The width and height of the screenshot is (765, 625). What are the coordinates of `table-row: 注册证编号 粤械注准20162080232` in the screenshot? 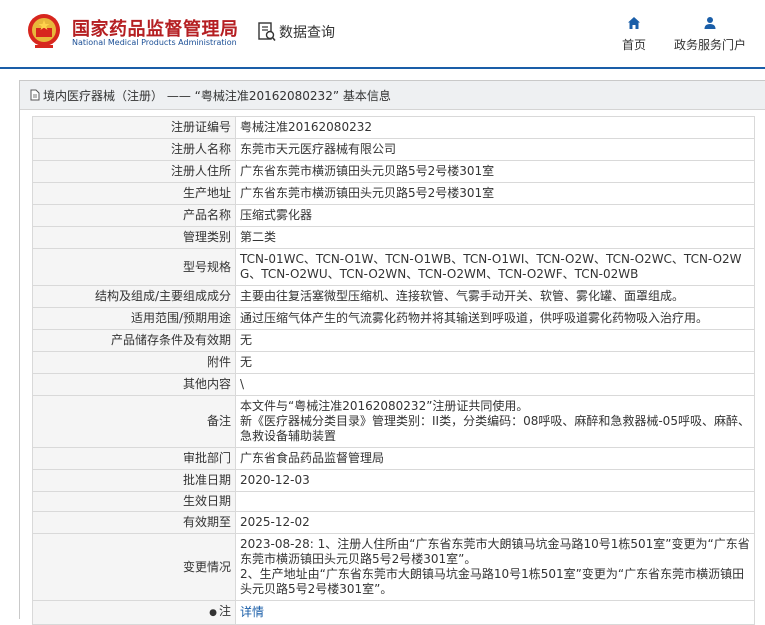 It's located at (393, 127).